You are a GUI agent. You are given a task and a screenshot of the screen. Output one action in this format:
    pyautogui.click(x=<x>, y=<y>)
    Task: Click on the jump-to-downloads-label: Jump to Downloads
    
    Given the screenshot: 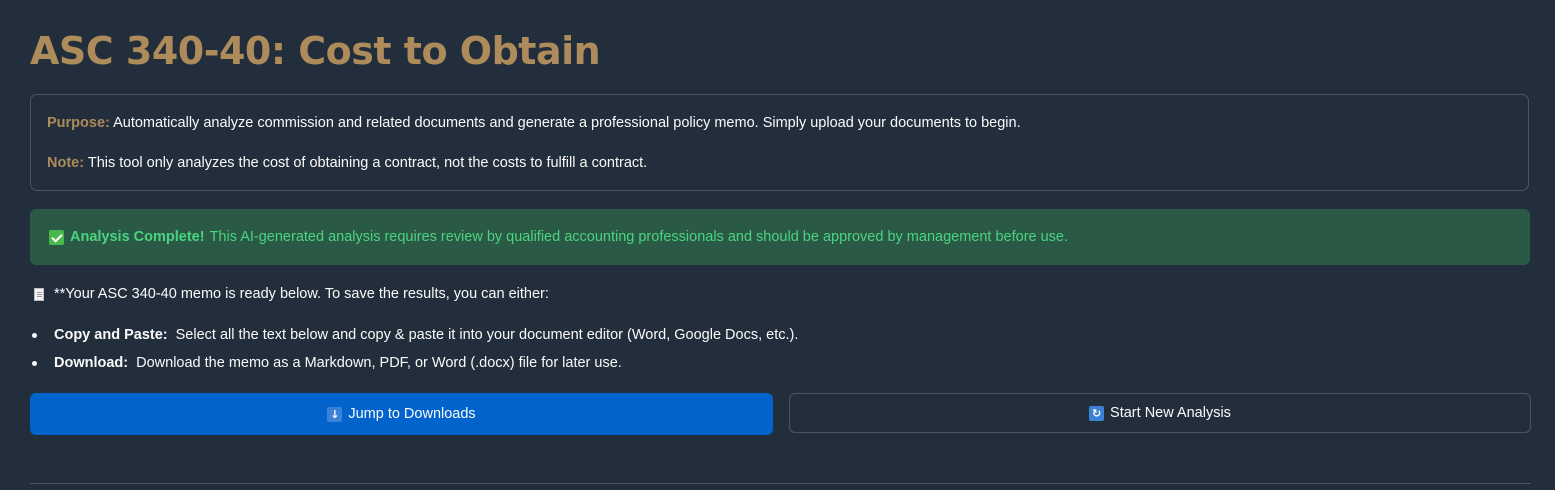 What is the action you would take?
    pyautogui.click(x=412, y=414)
    